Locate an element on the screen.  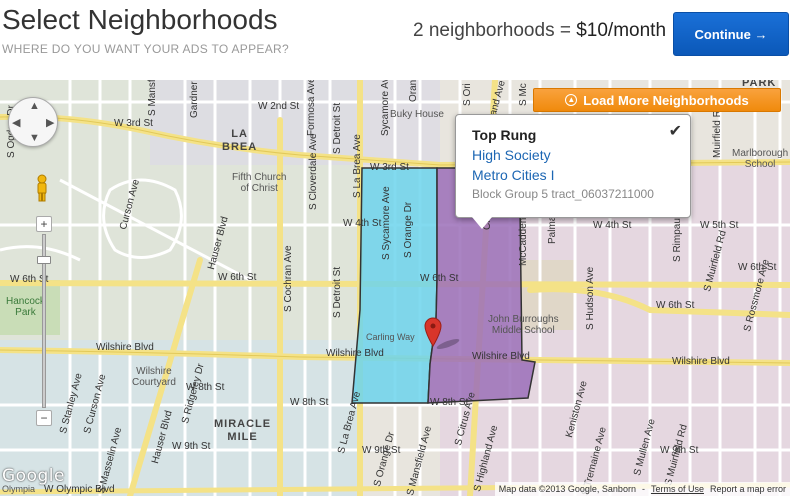
street-label: Orange Dr is located at coordinates (413, 91).